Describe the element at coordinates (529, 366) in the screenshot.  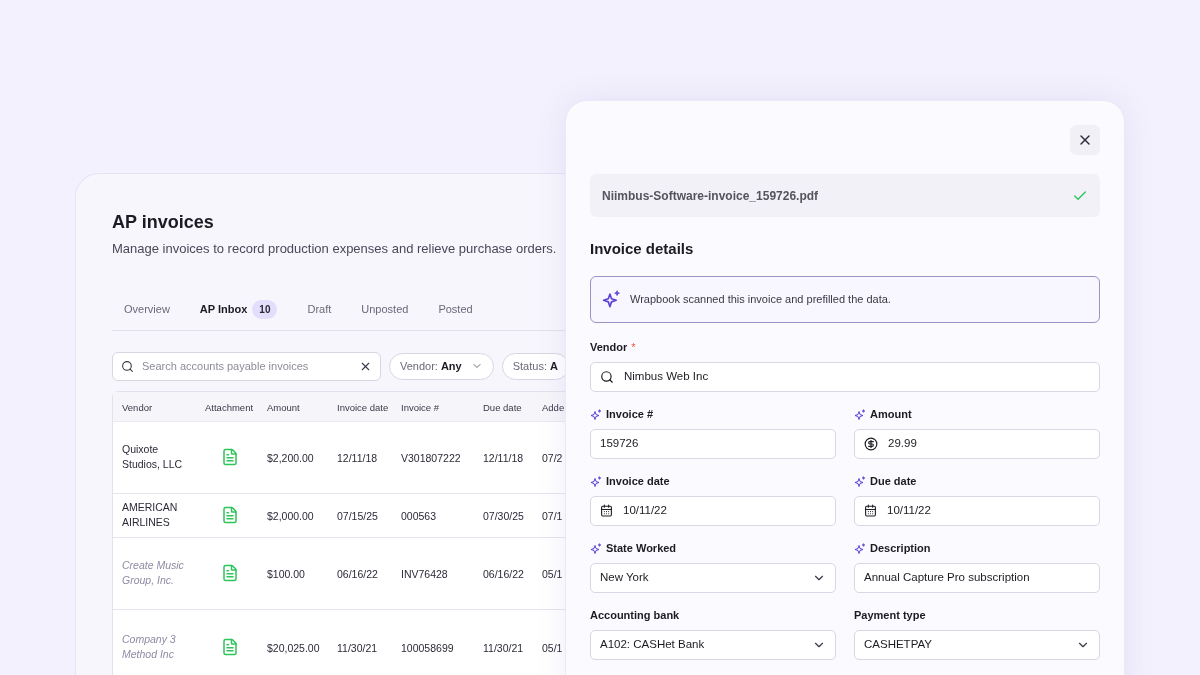
I see `filter-label: Status:` at that location.